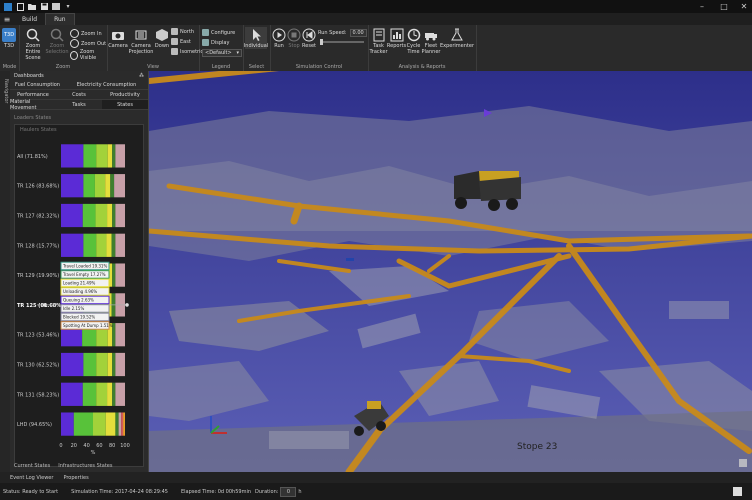 This screenshot has height=500, width=752. Describe the element at coordinates (9, 38) in the screenshot. I see `t3d-button: T3D T3D` at that location.